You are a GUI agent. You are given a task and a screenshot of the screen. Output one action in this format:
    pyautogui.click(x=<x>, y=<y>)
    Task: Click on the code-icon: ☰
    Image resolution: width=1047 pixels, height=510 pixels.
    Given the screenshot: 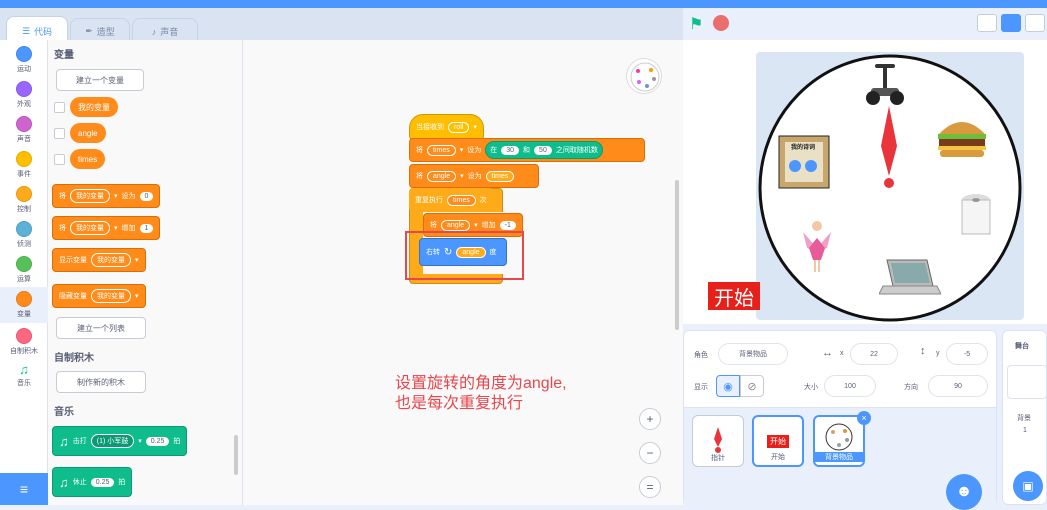 What is the action you would take?
    pyautogui.click(x=26, y=31)
    